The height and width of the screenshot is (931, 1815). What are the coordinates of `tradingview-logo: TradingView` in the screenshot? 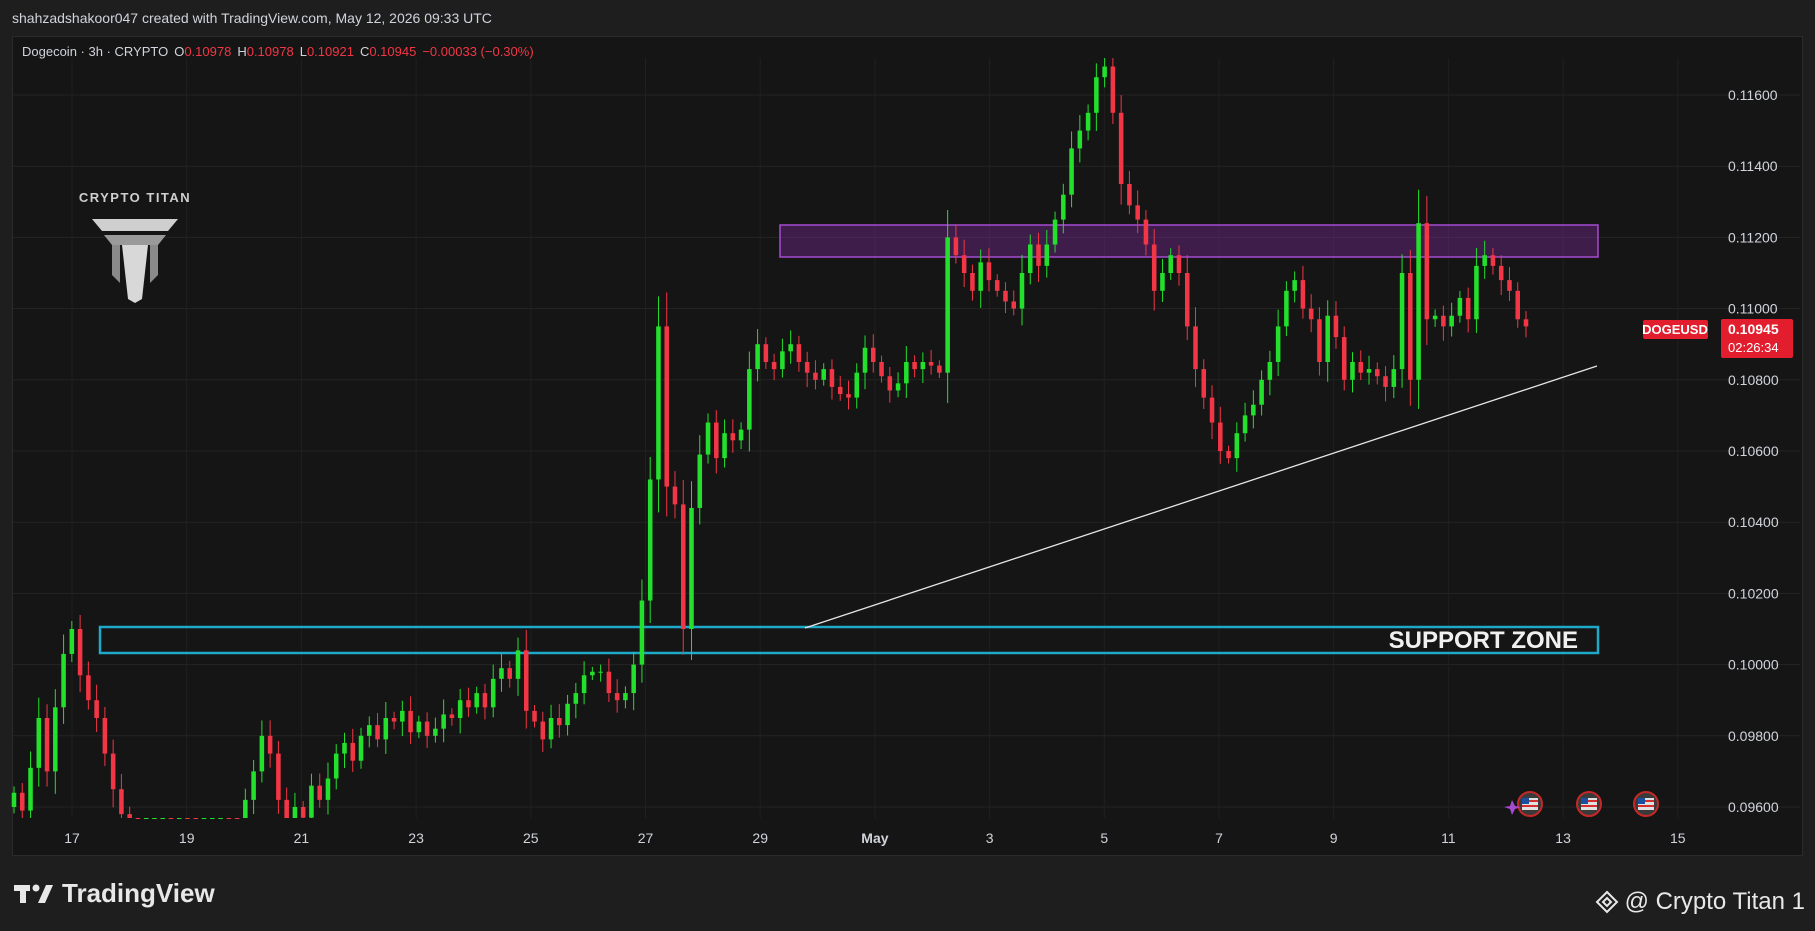 It's located at (114, 893).